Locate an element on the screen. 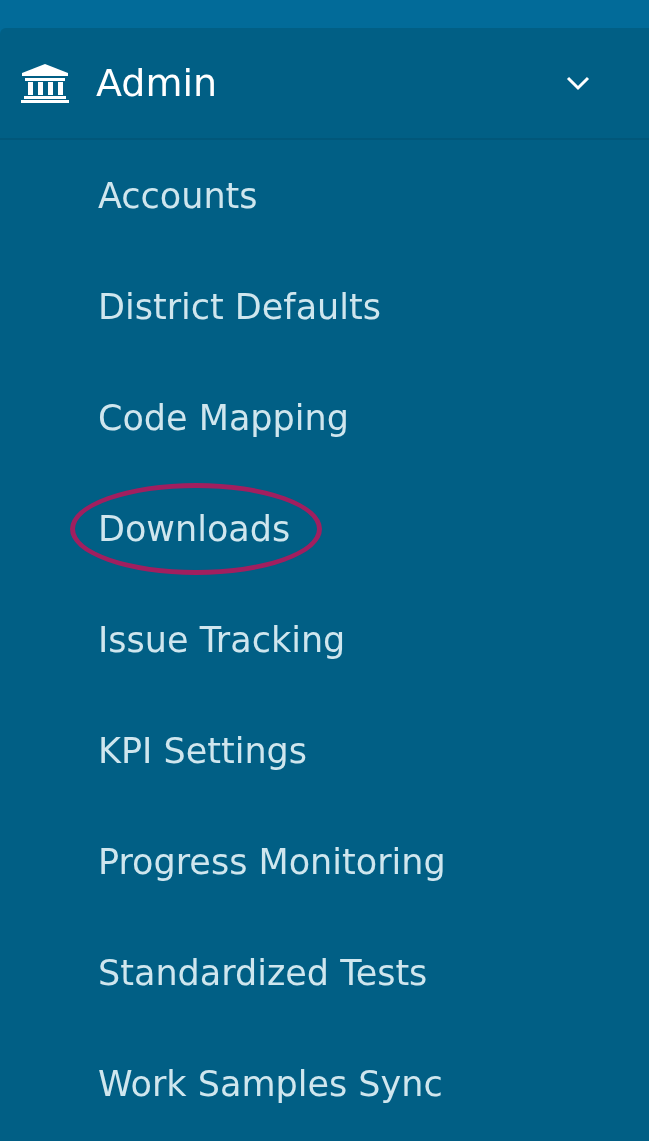 This screenshot has height=1141, width=649. menu-link: Downloads is located at coordinates (194, 528).